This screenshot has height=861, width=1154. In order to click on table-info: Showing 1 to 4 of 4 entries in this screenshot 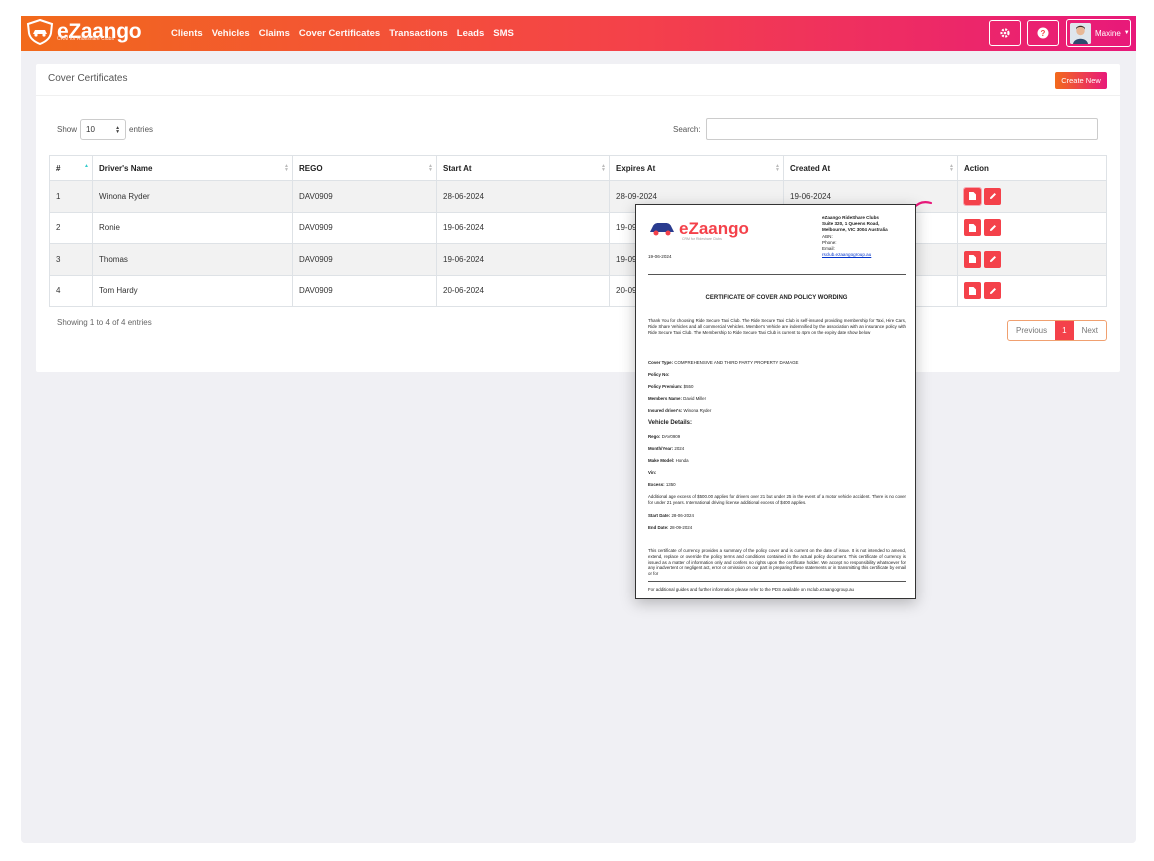, I will do `click(104, 322)`.